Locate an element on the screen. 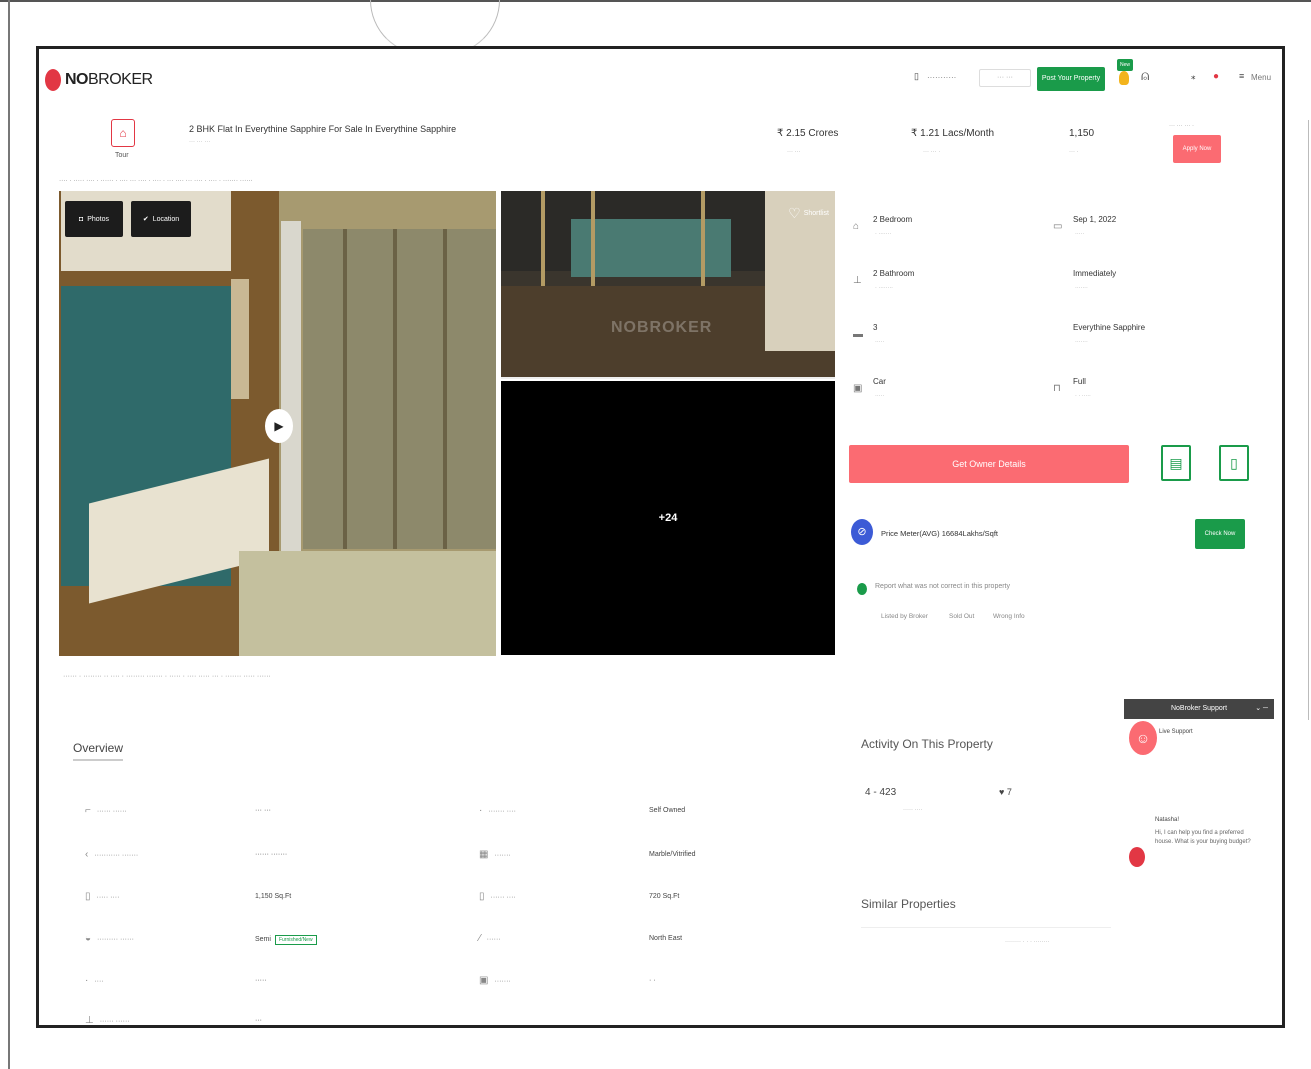  report-option-broker: Listed by Broker is located at coordinates (904, 616).